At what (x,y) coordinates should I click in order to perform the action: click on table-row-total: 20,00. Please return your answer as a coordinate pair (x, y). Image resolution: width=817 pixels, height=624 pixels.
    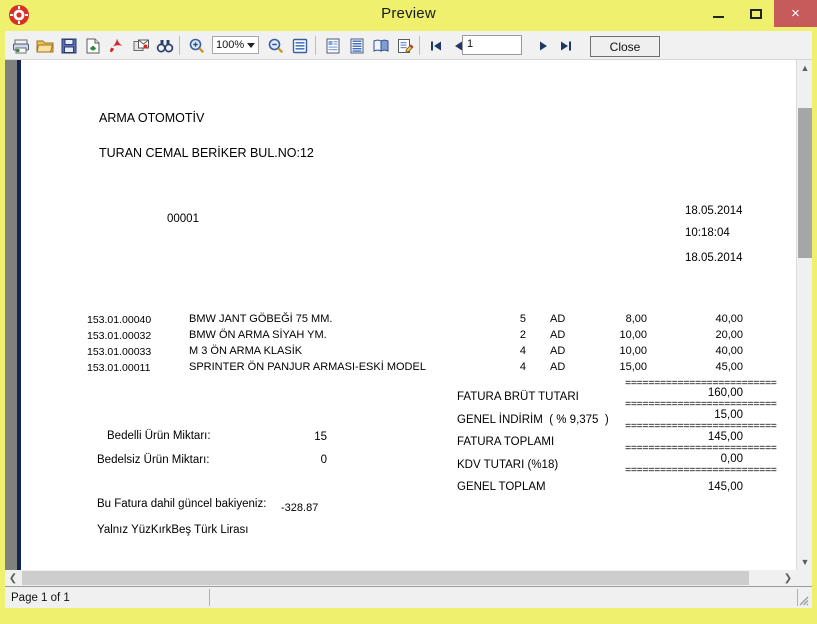
    Looking at the image, I should click on (729, 335).